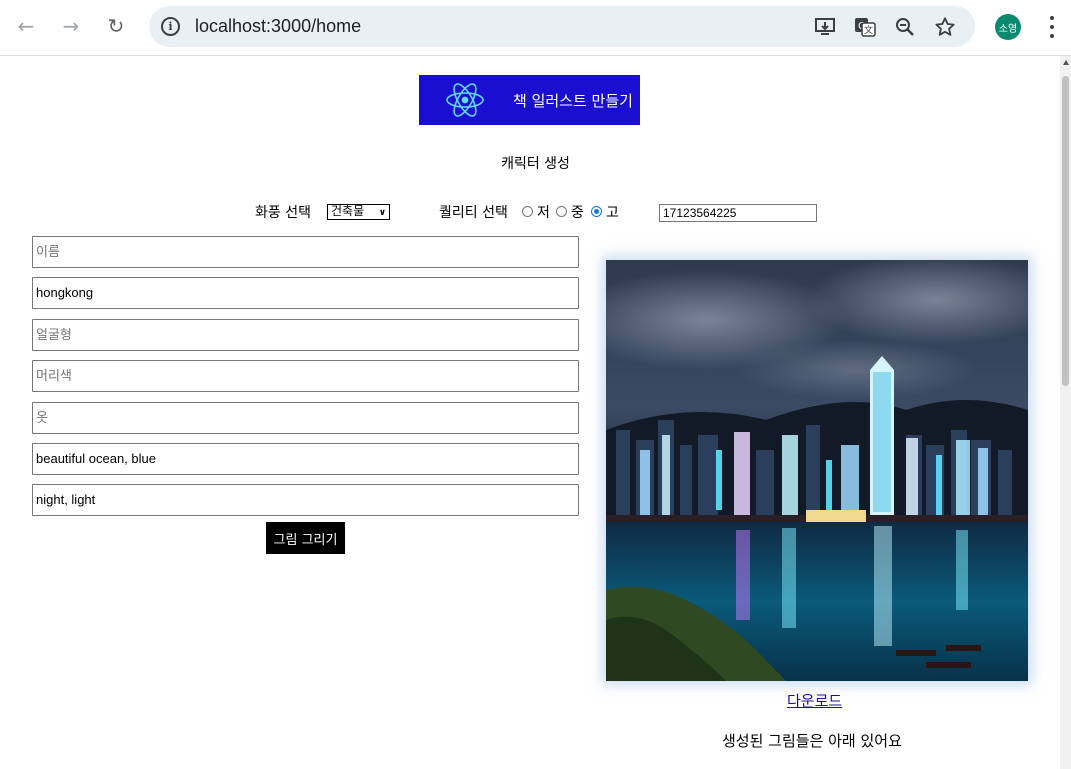 The image size is (1071, 769). I want to click on info-icon: i, so click(170, 26).